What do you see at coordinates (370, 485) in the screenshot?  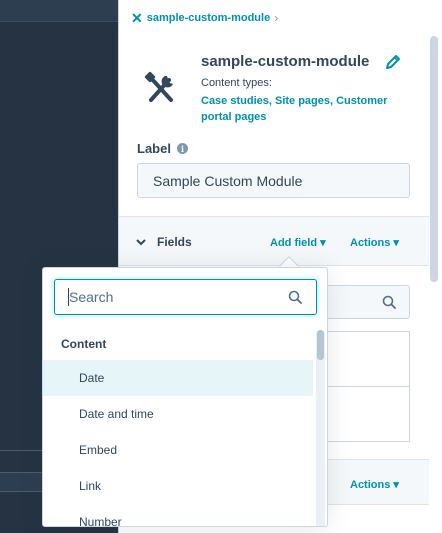 I see `section-actions-label: Actions` at bounding box center [370, 485].